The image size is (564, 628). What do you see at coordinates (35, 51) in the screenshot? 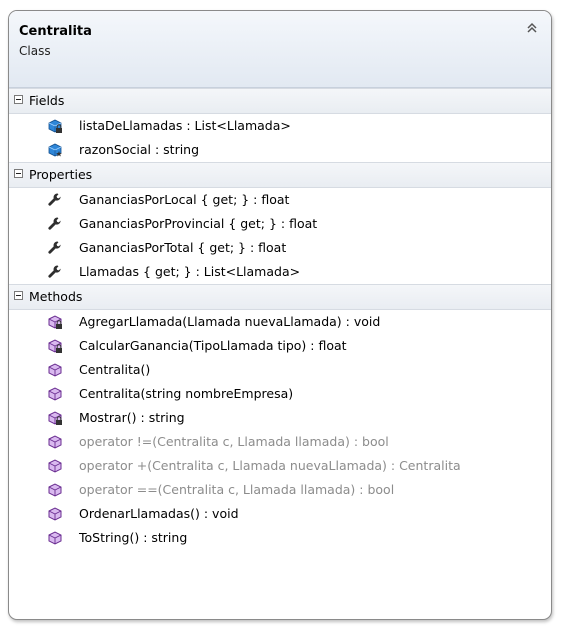
I see `class-stereotype: Class` at bounding box center [35, 51].